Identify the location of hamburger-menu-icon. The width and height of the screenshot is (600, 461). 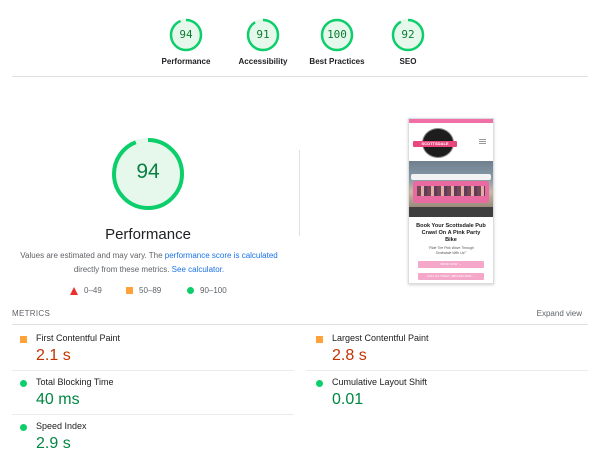
(482, 141).